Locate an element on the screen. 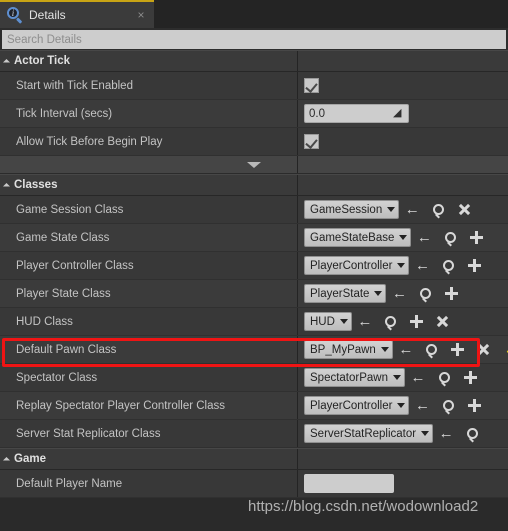  property-row: Allow Tick Before Begin Play is located at coordinates (254, 142).